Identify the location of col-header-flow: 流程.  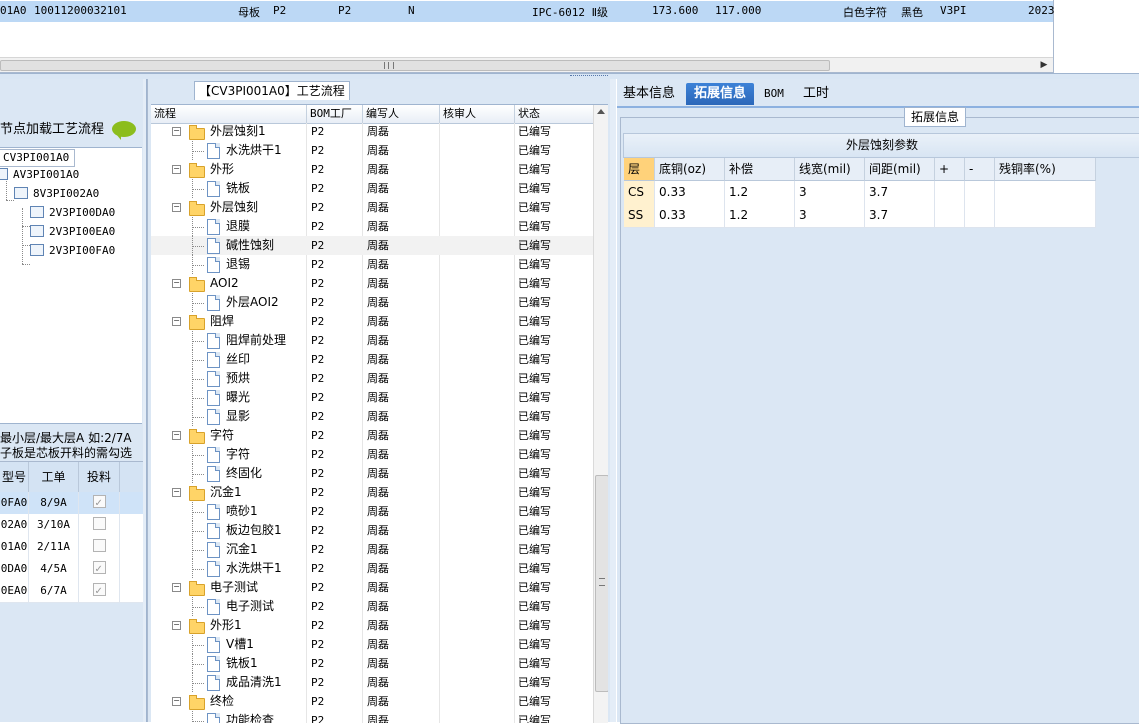
(229, 114).